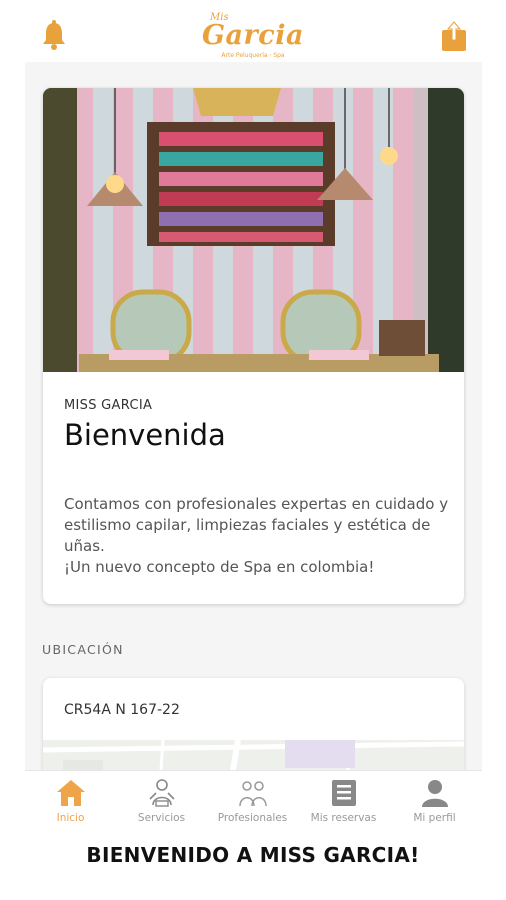 Image resolution: width=506 pixels, height=900 pixels. Describe the element at coordinates (108, 405) in the screenshot. I see `card-overline: MISS GARCIA` at that location.